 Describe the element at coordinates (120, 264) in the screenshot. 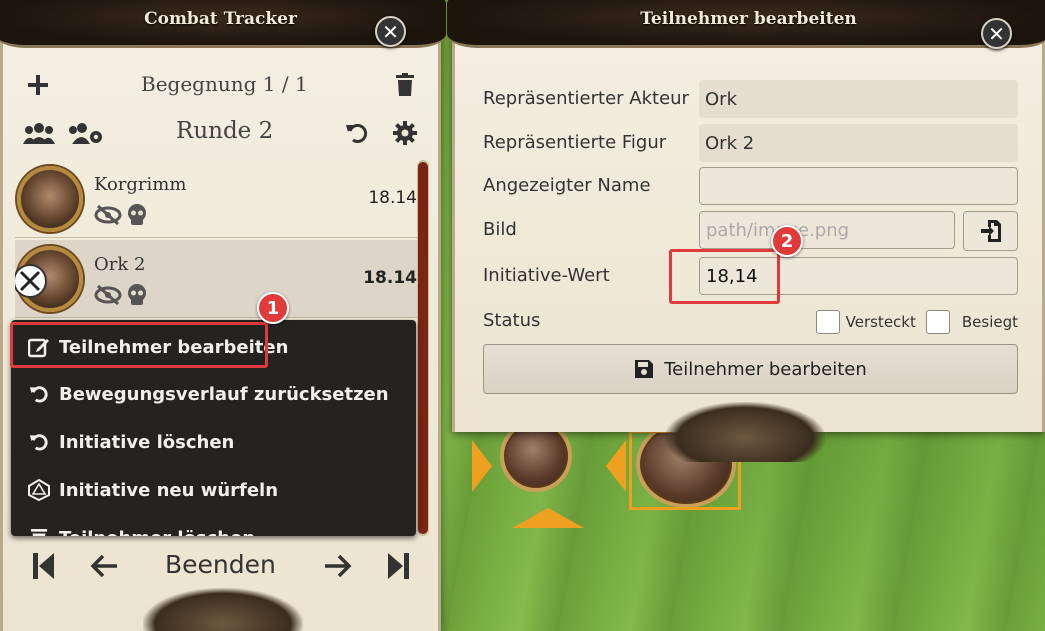

I see `combatant-name: Ork 2` at that location.